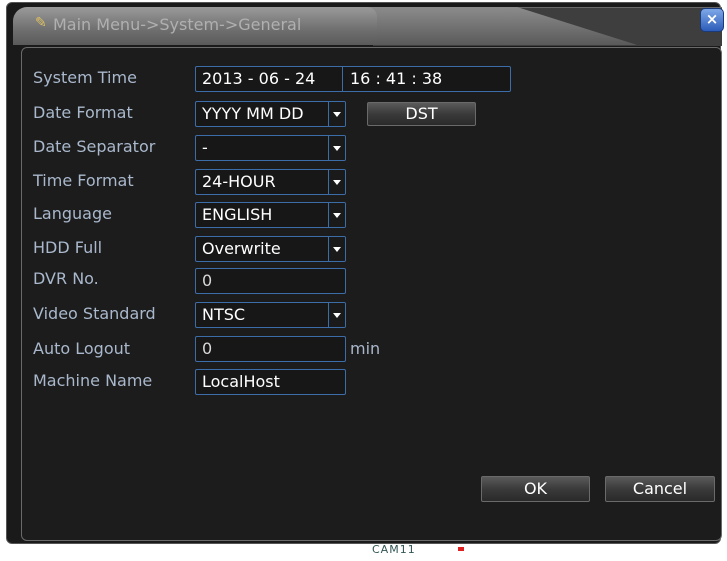  I want to click on system-time-field: 2013 - 06 - 24 16 : 41 : 38, so click(353, 79).